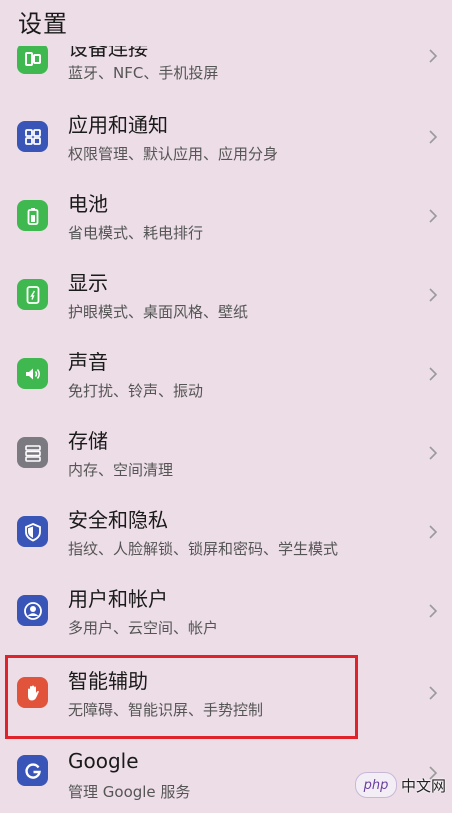 The width and height of the screenshot is (452, 813). I want to click on settings-item-title: 声音, so click(88, 362).